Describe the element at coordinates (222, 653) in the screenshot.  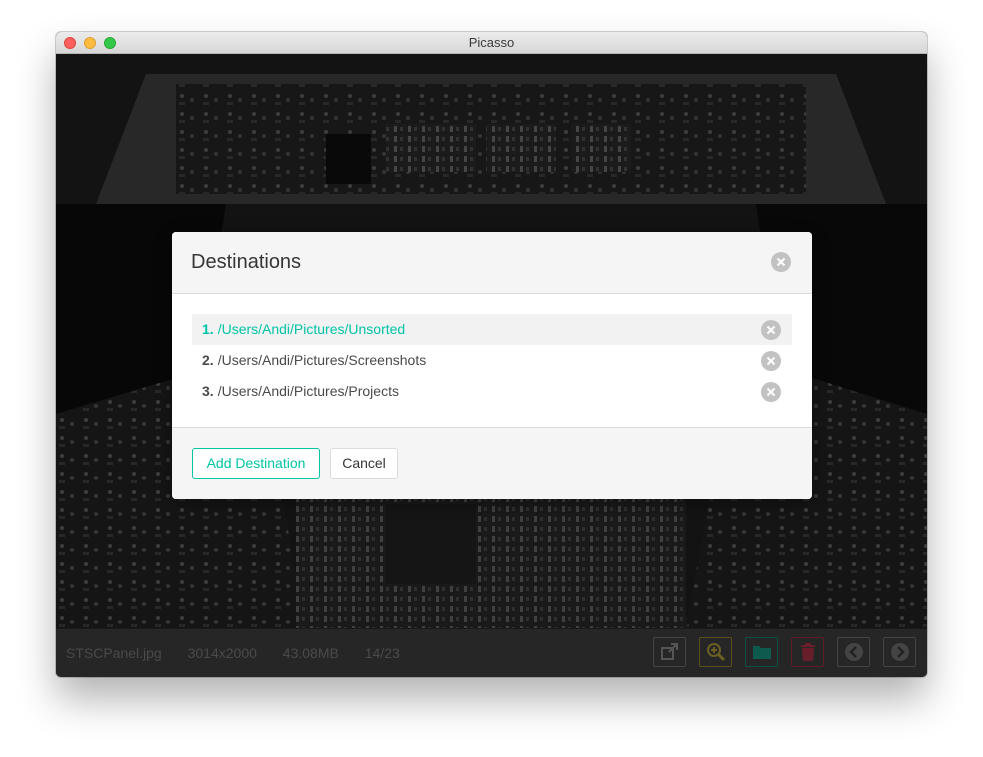
I see `image-dimensions: 3014x2000` at that location.